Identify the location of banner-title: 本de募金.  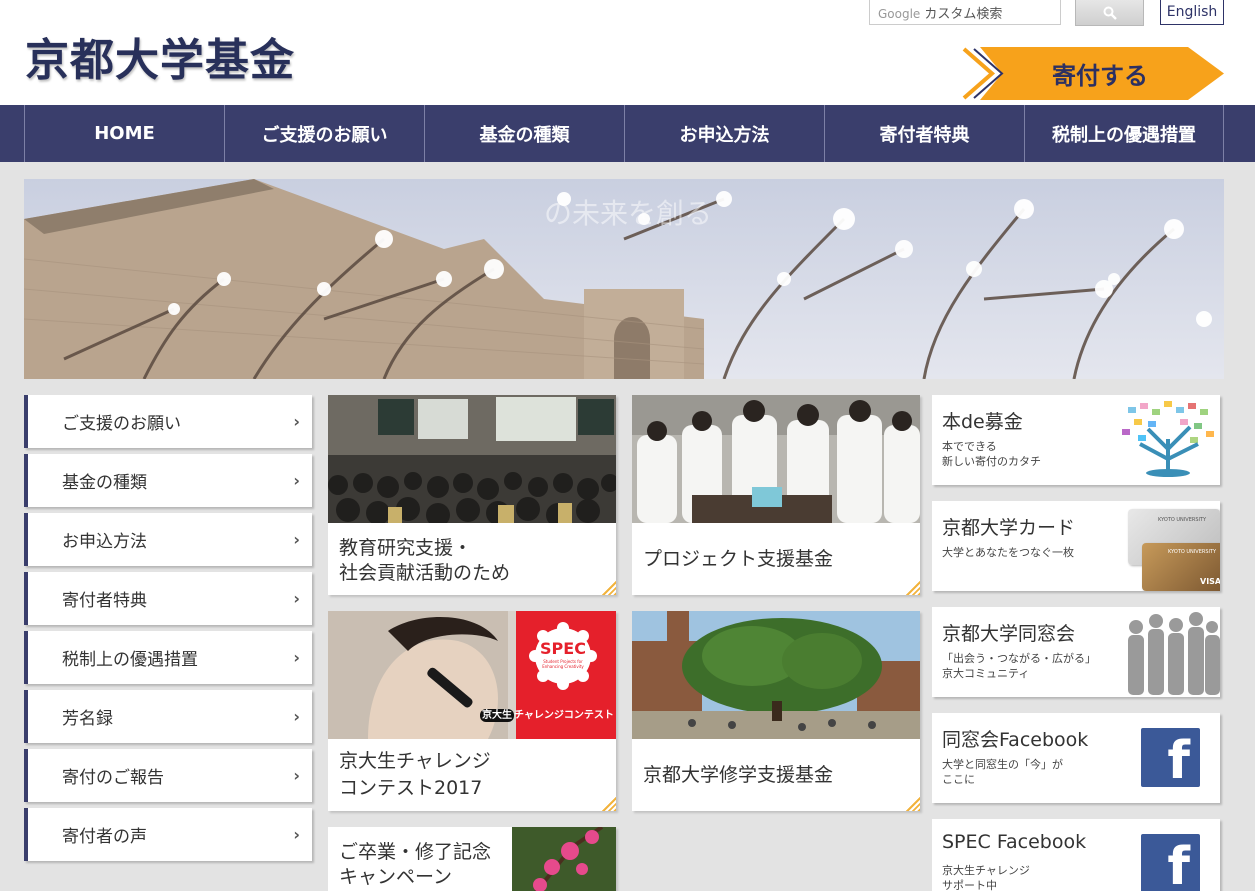
(982, 422).